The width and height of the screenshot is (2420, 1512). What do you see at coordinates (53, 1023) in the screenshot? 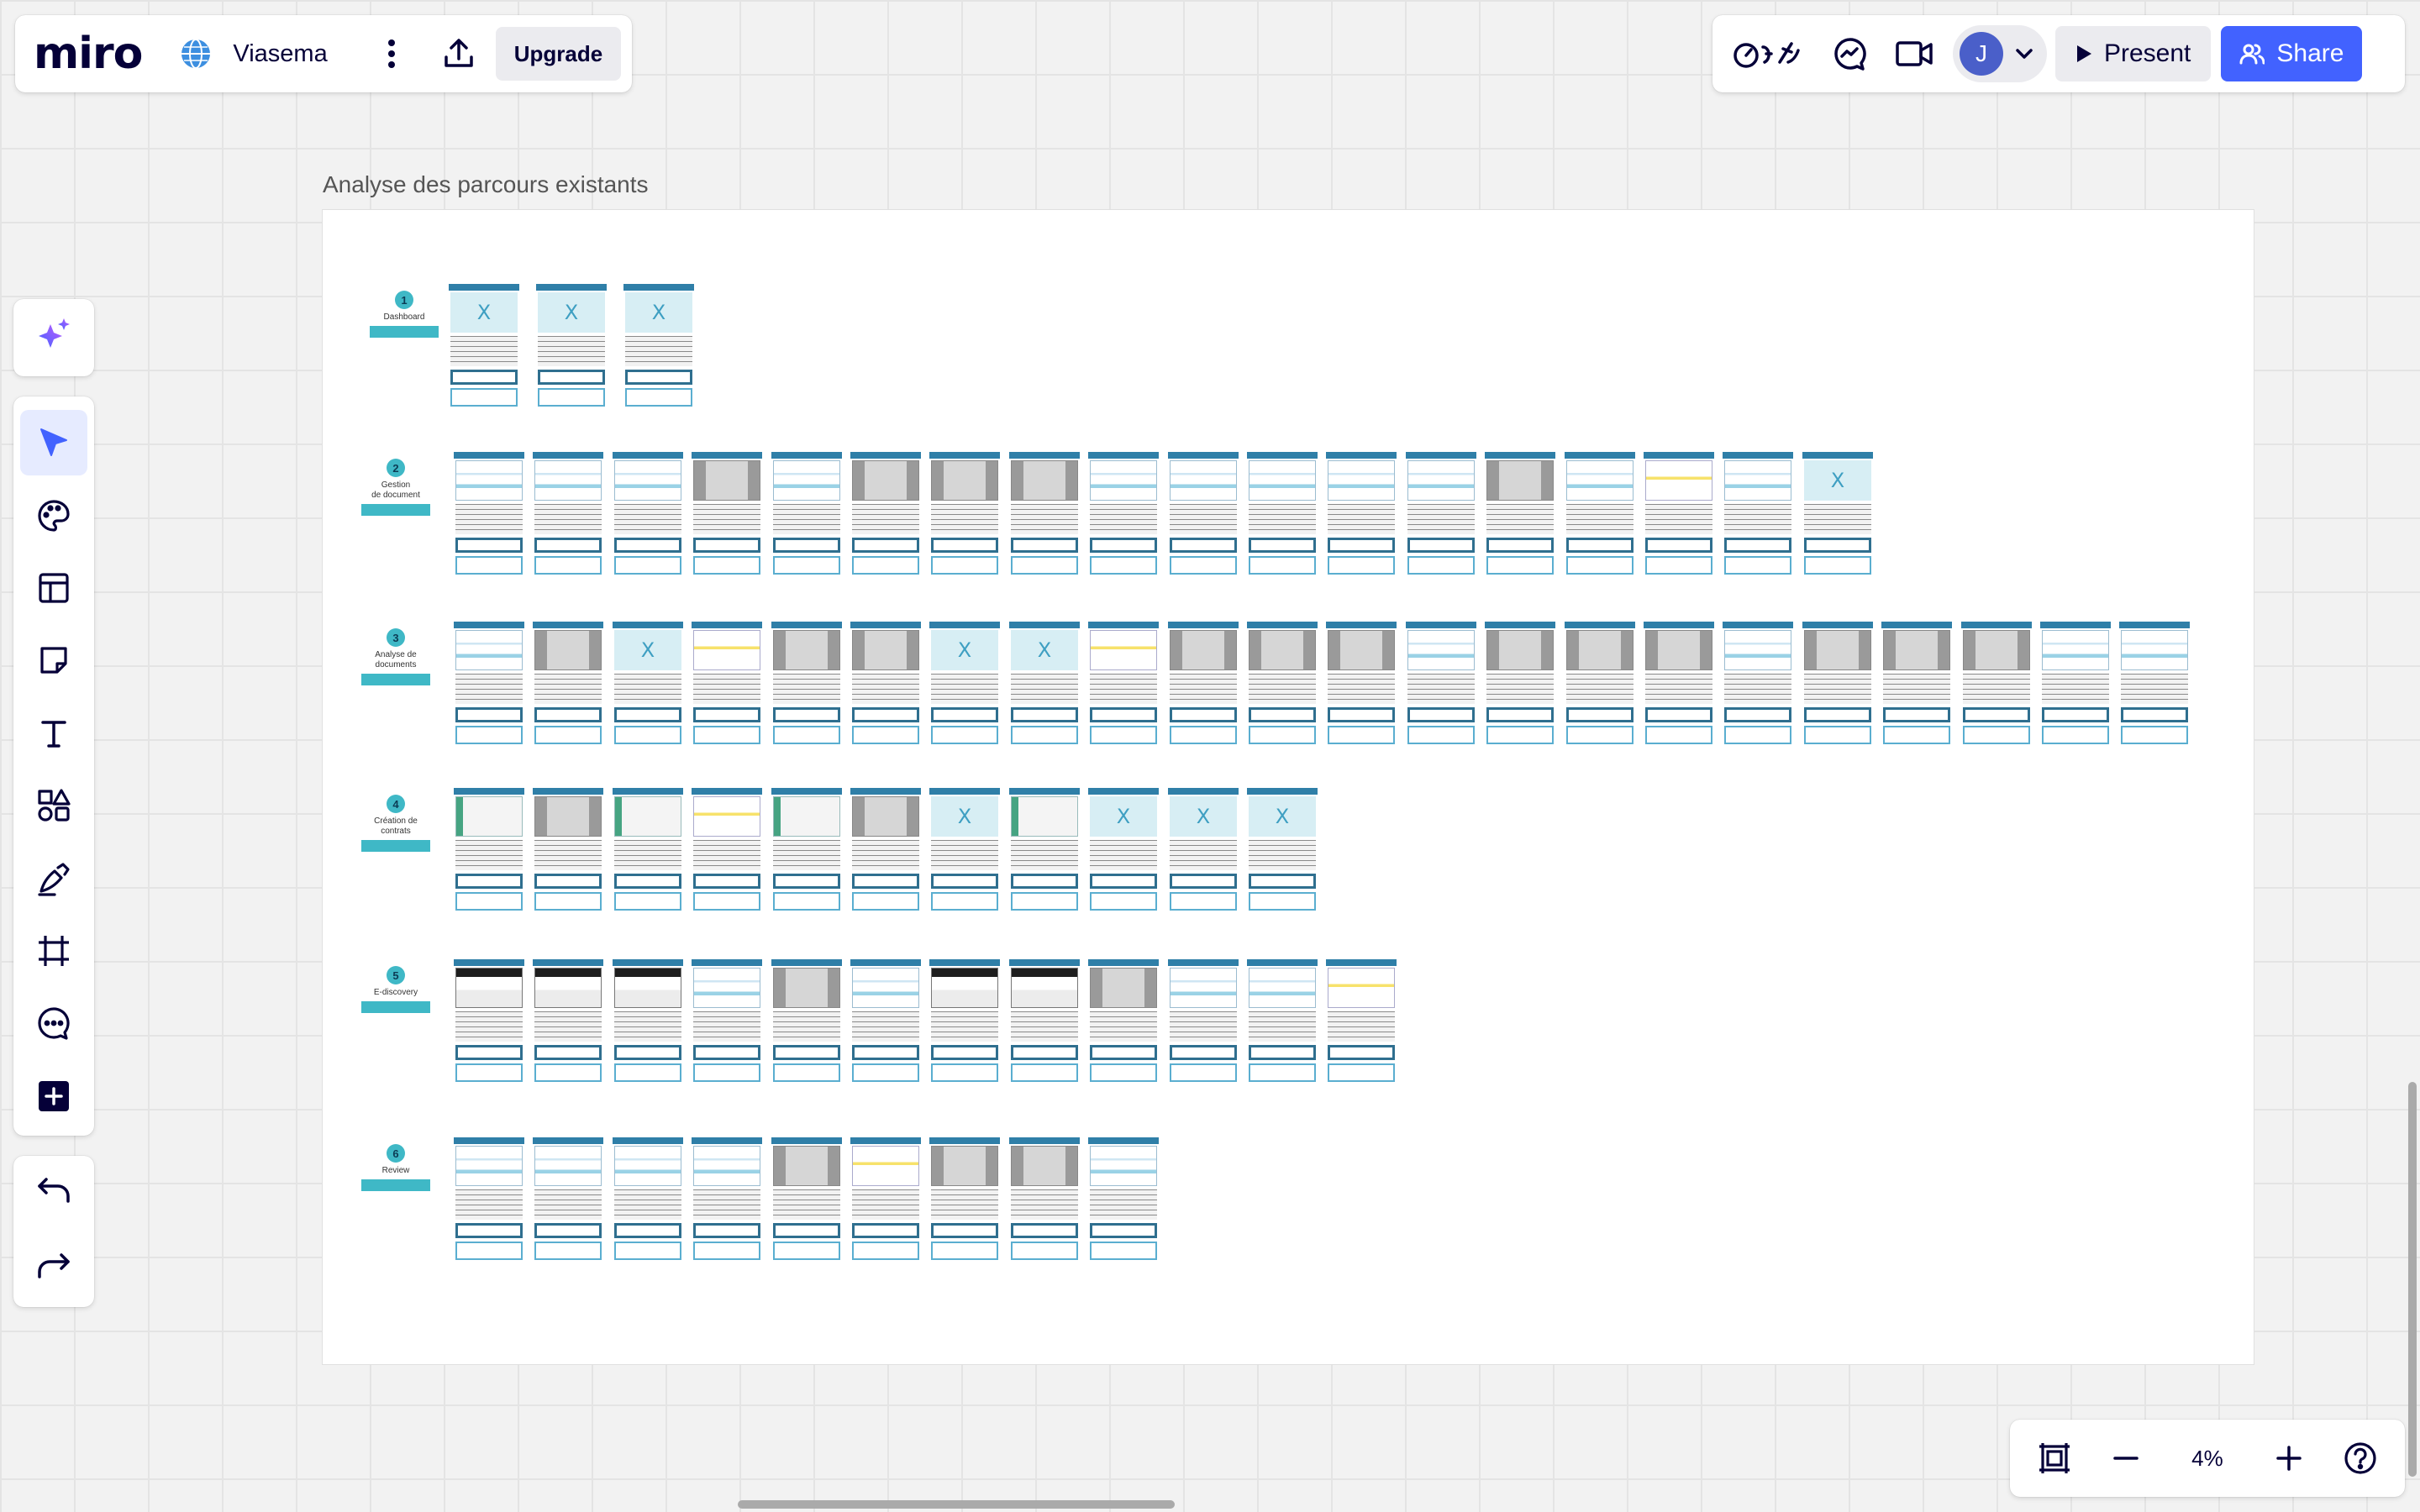
I see `comment-tool` at bounding box center [53, 1023].